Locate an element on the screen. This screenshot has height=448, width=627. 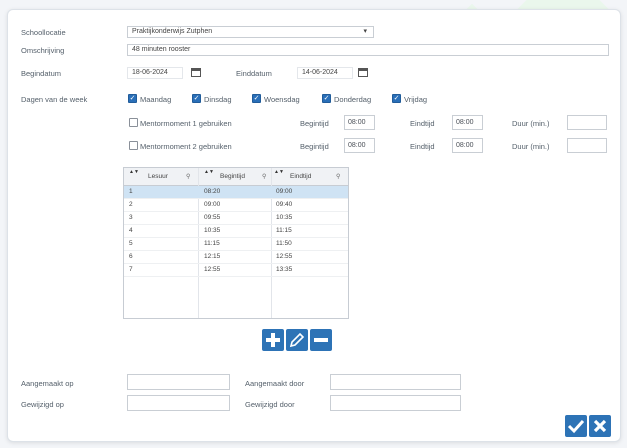
cell-begintijd: 09:00 is located at coordinates (212, 204).